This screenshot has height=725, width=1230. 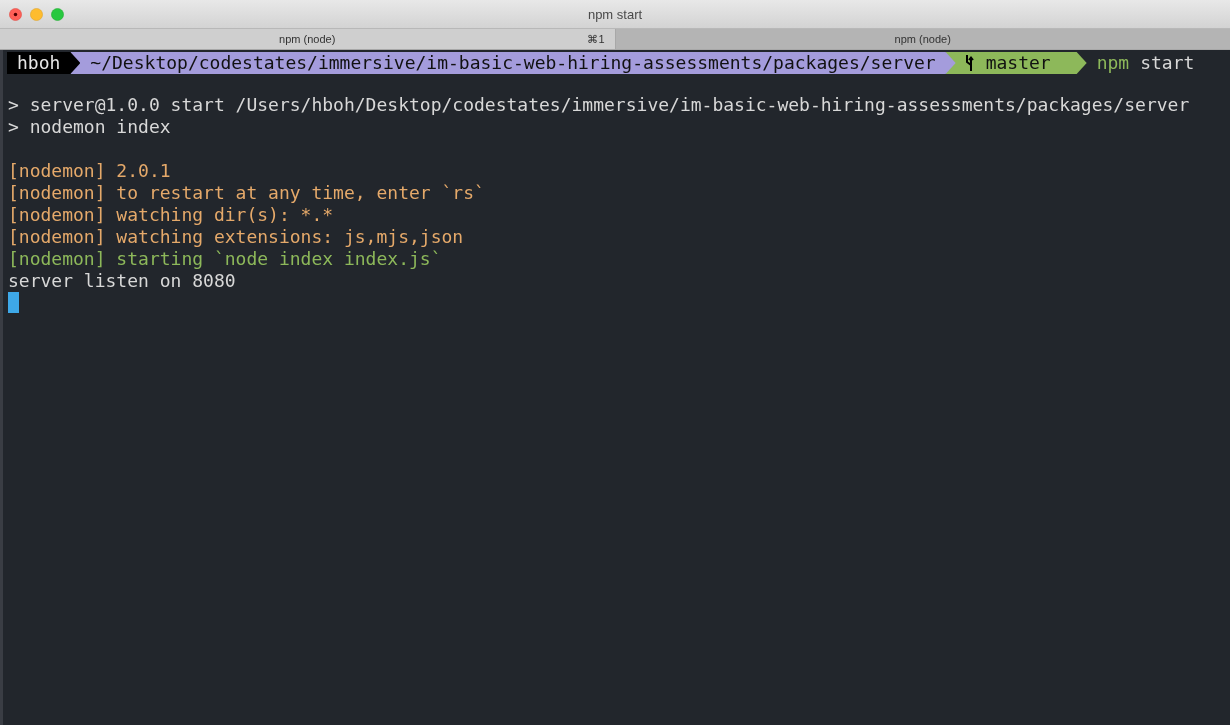 I want to click on prompt-branch: master, so click(x=1018, y=63).